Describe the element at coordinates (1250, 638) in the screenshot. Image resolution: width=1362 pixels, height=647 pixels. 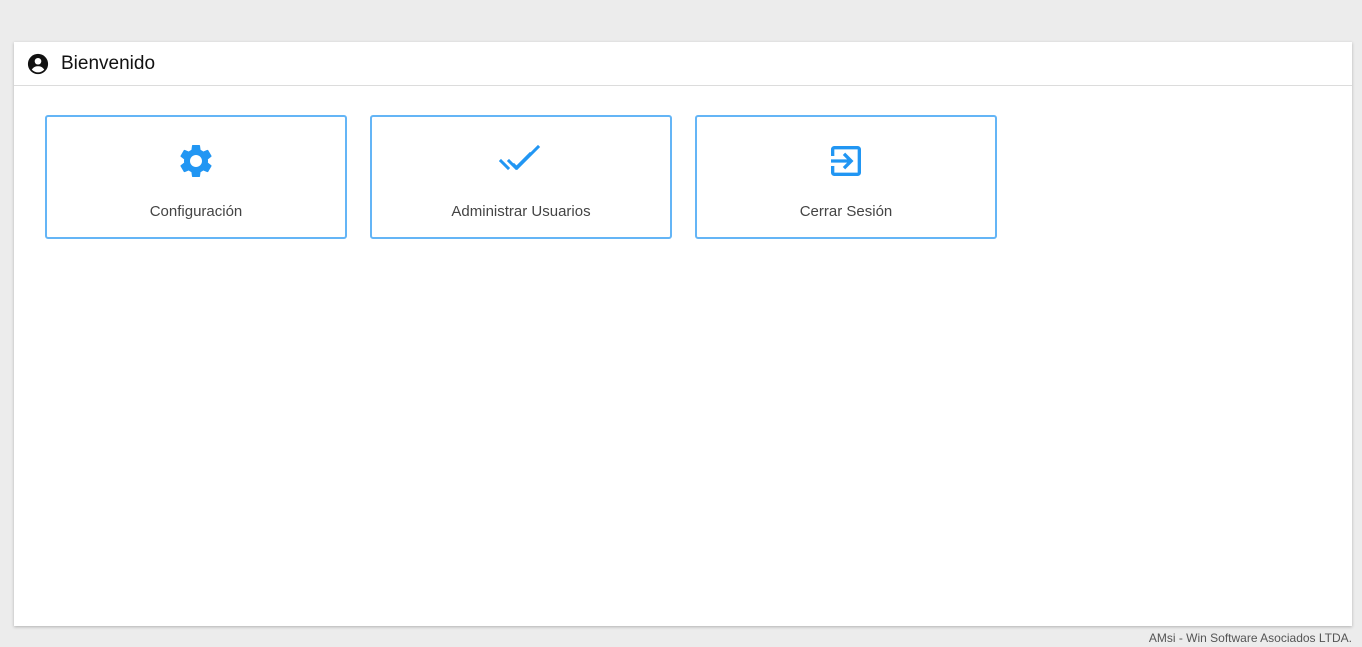
I see `footer-credits: AMsi - Win Software Asociados LTDA.` at that location.